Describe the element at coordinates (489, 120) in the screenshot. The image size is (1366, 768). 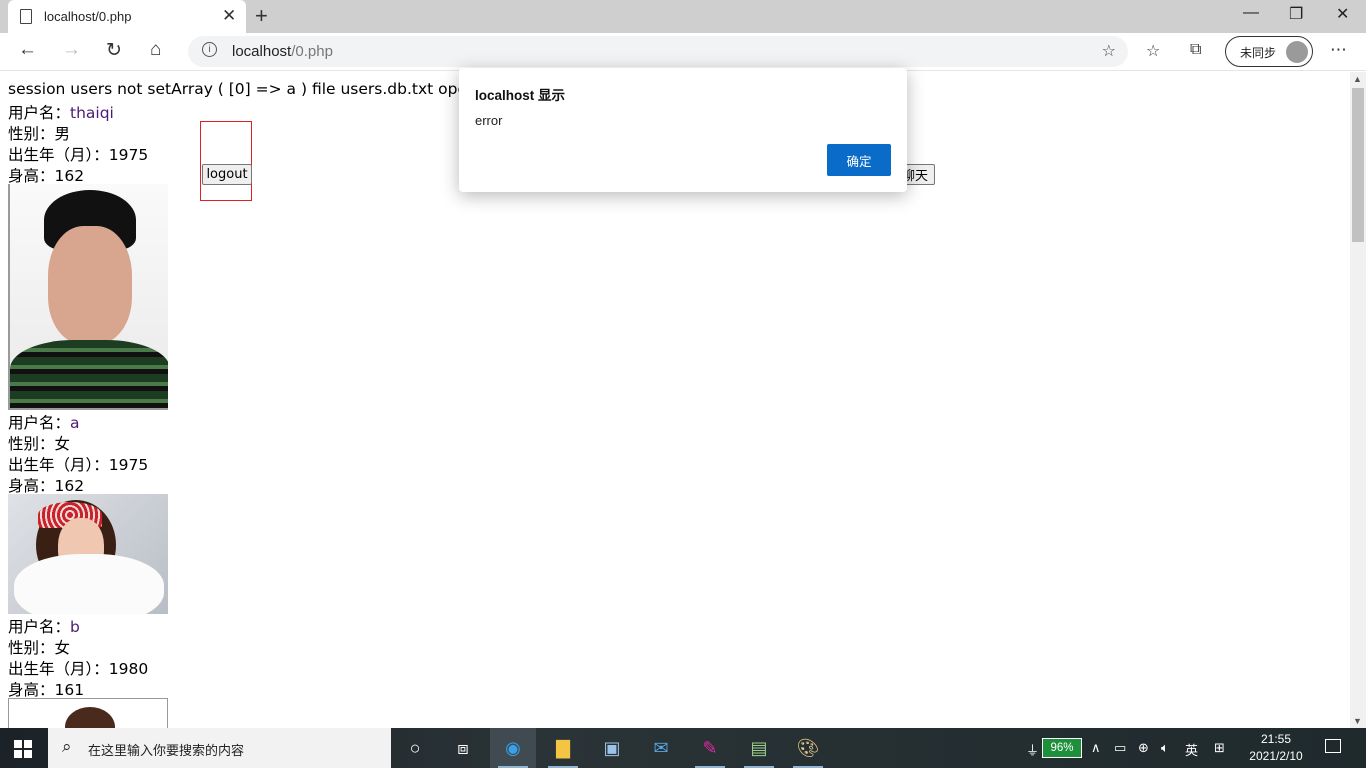
I see `dialog-message: error` at that location.